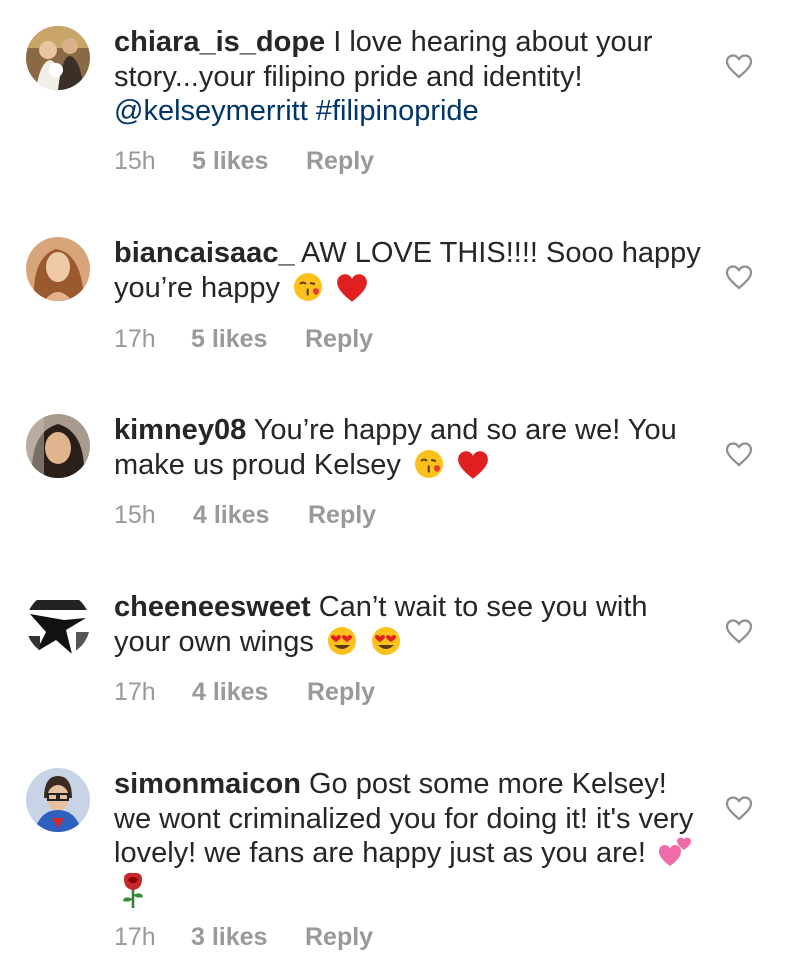 This screenshot has height=976, width=800. What do you see at coordinates (219, 42) in the screenshot?
I see `comment-username: chiara_is_dope` at bounding box center [219, 42].